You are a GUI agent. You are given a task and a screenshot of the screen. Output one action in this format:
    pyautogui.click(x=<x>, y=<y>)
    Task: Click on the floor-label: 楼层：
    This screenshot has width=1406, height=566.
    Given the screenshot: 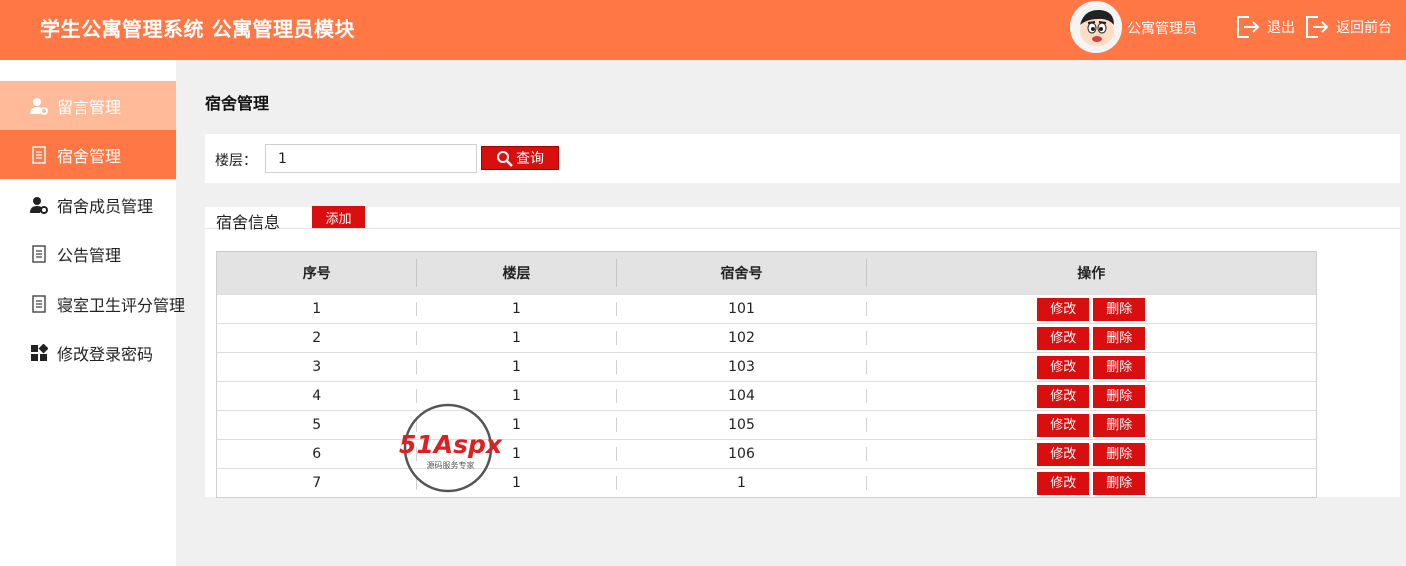 What is the action you would take?
    pyautogui.click(x=236, y=161)
    